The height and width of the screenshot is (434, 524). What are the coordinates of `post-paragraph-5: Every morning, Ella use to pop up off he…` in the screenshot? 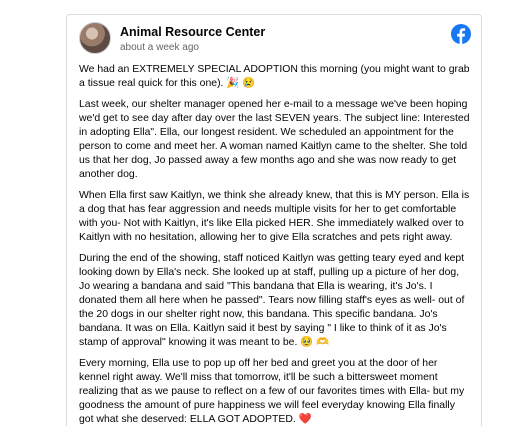 It's located at (272, 391).